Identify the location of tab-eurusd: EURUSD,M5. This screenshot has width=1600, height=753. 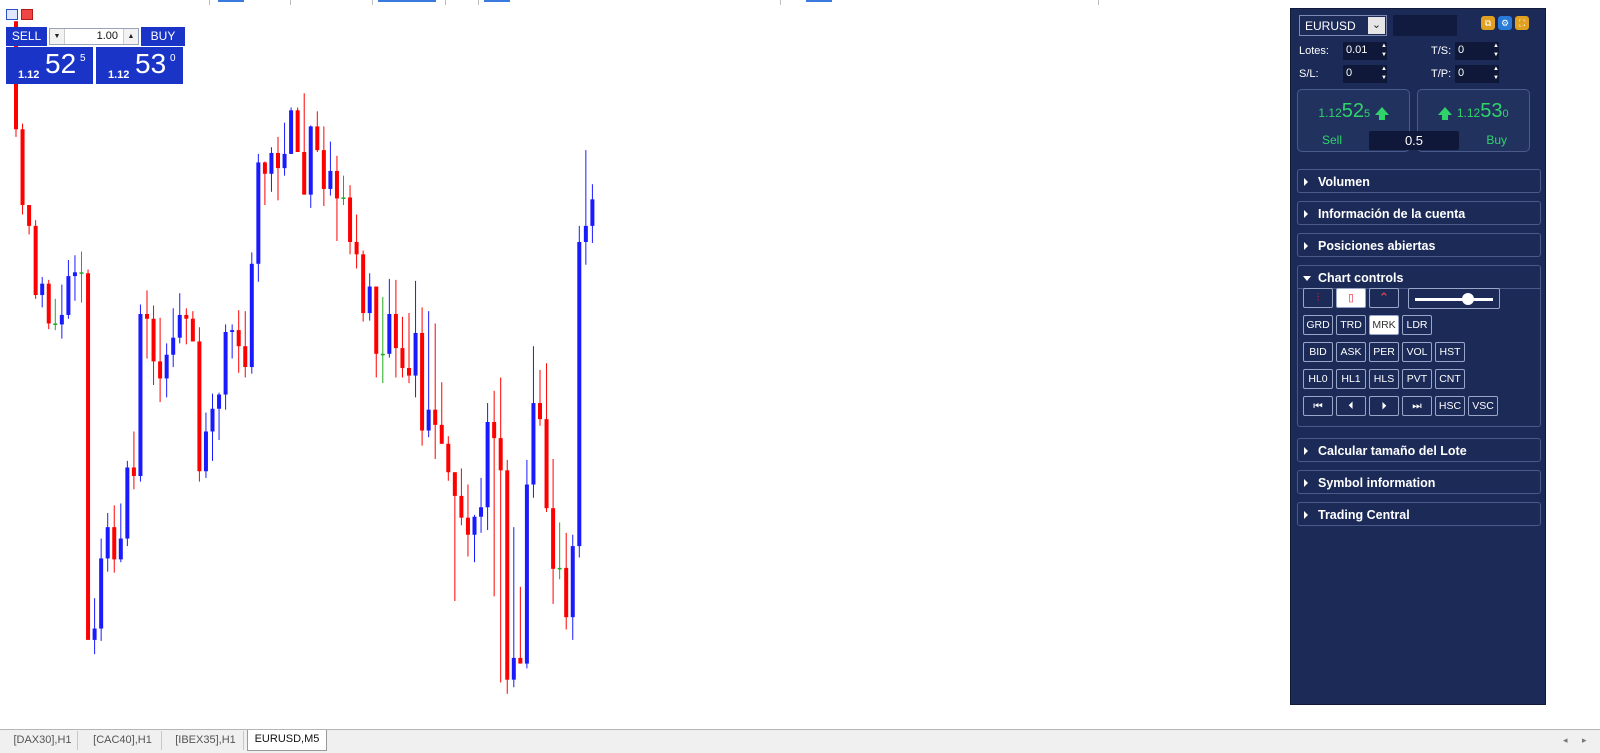
(287, 740).